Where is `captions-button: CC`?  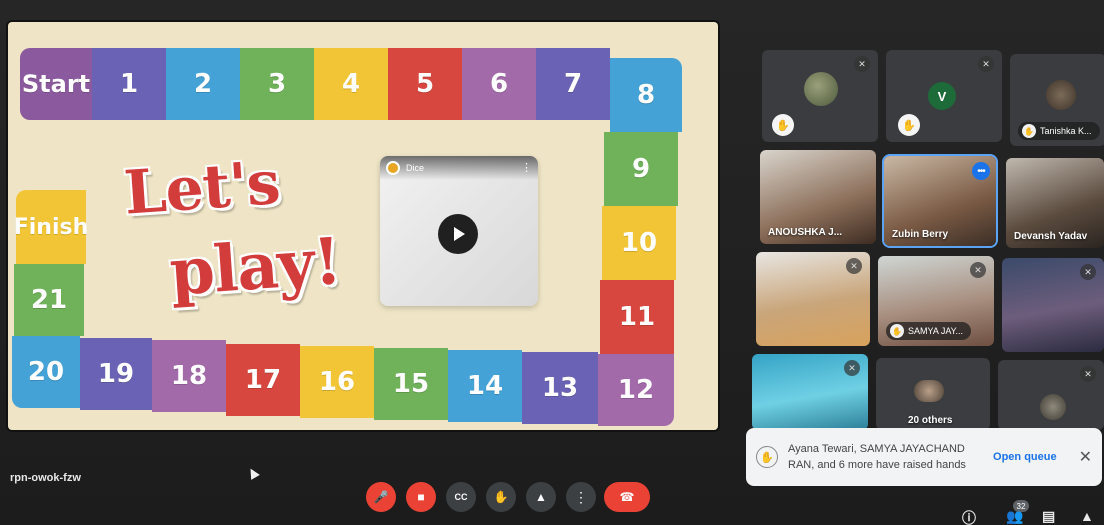
captions-button: CC is located at coordinates (461, 497).